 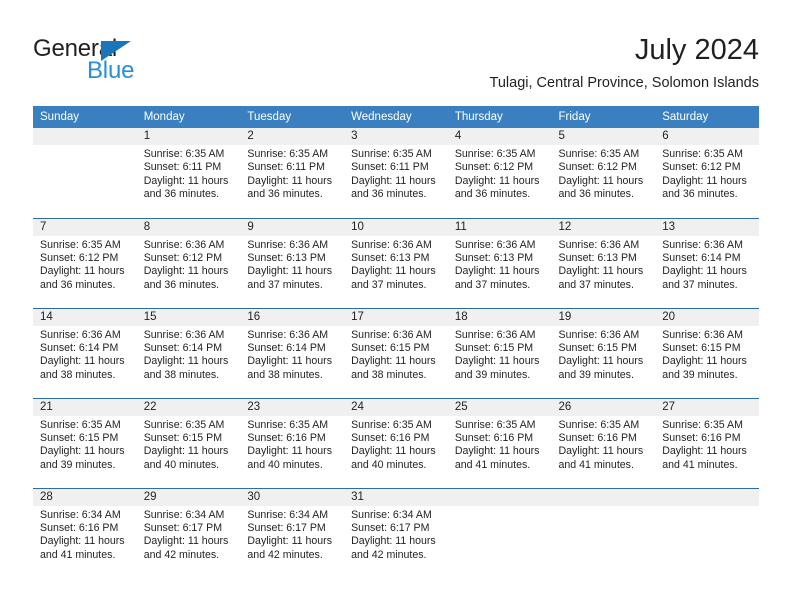 What do you see at coordinates (188, 497) in the screenshot?
I see `day-number: 29` at bounding box center [188, 497].